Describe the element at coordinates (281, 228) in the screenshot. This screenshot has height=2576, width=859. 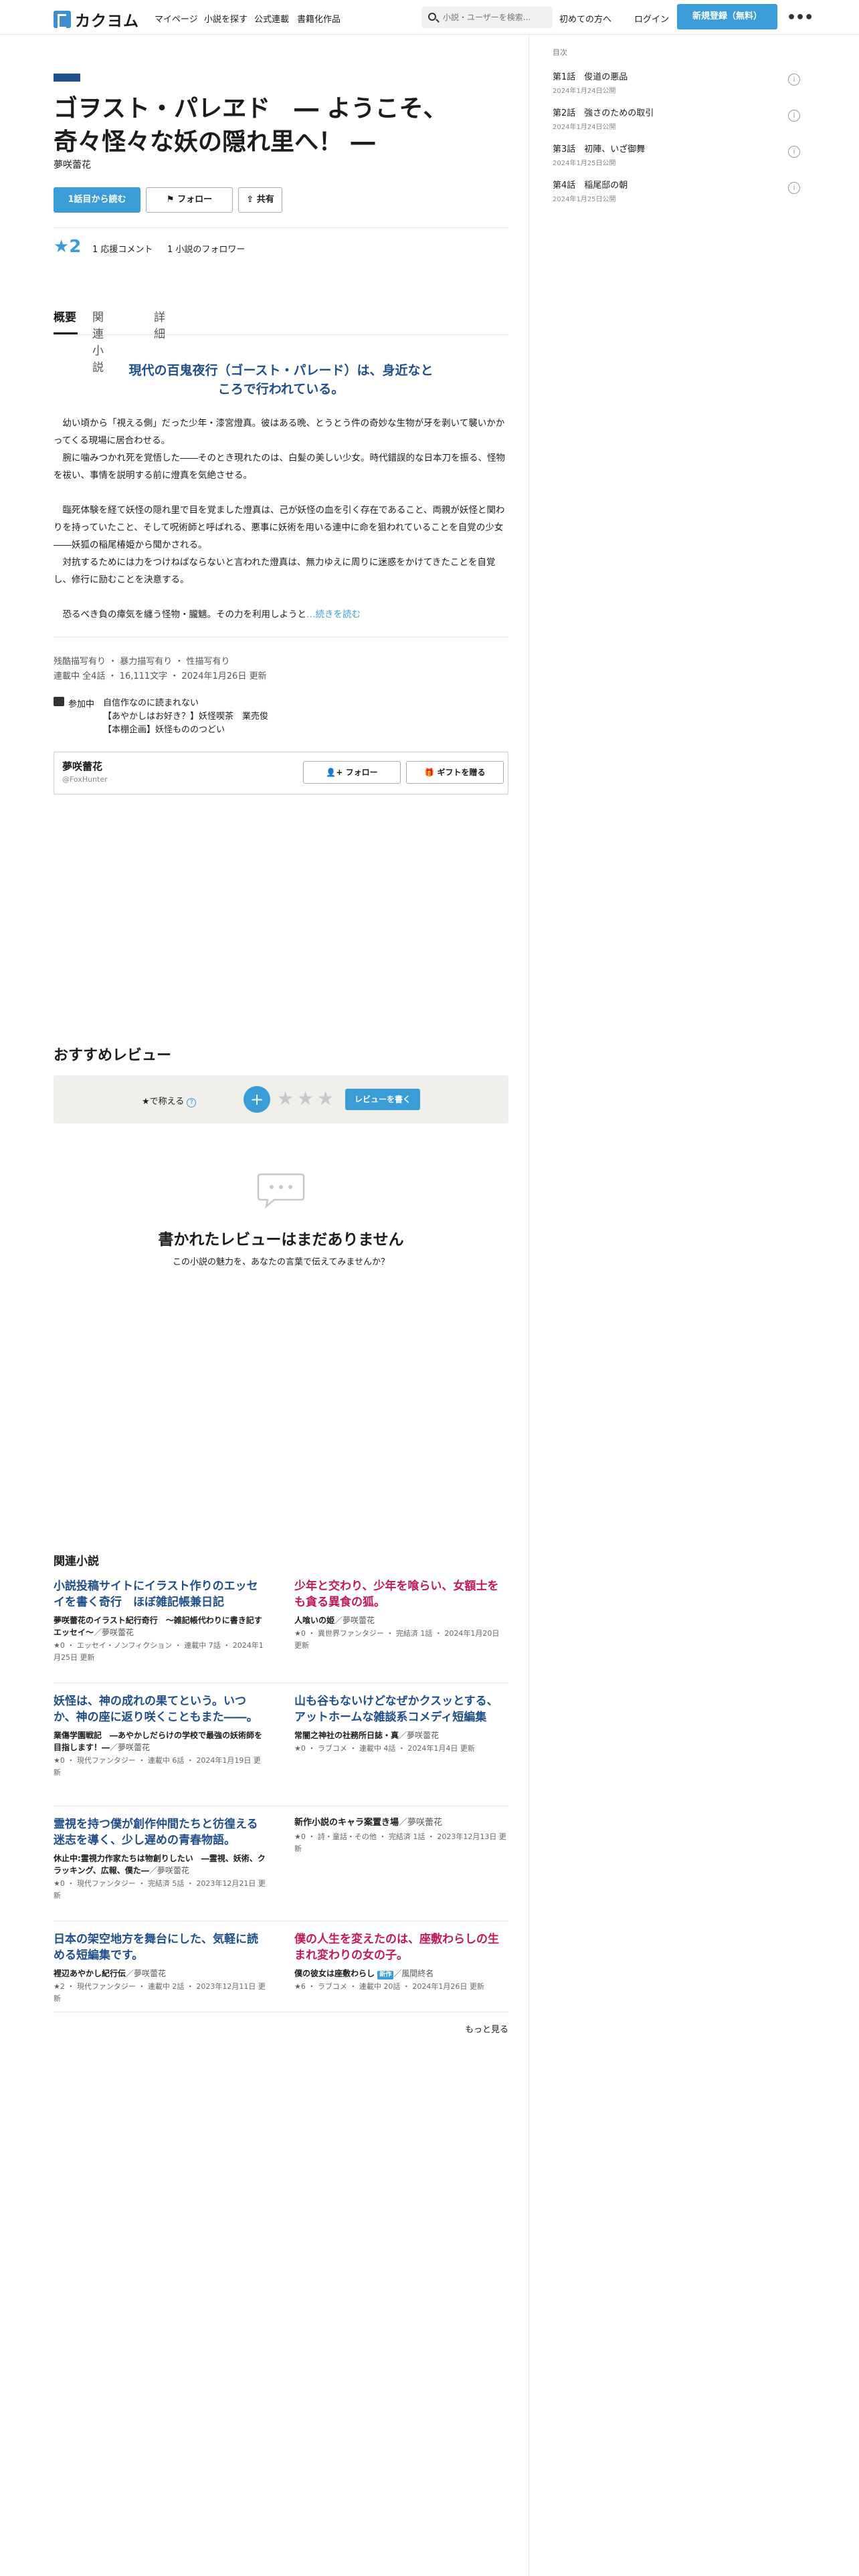
I see `divider` at that location.